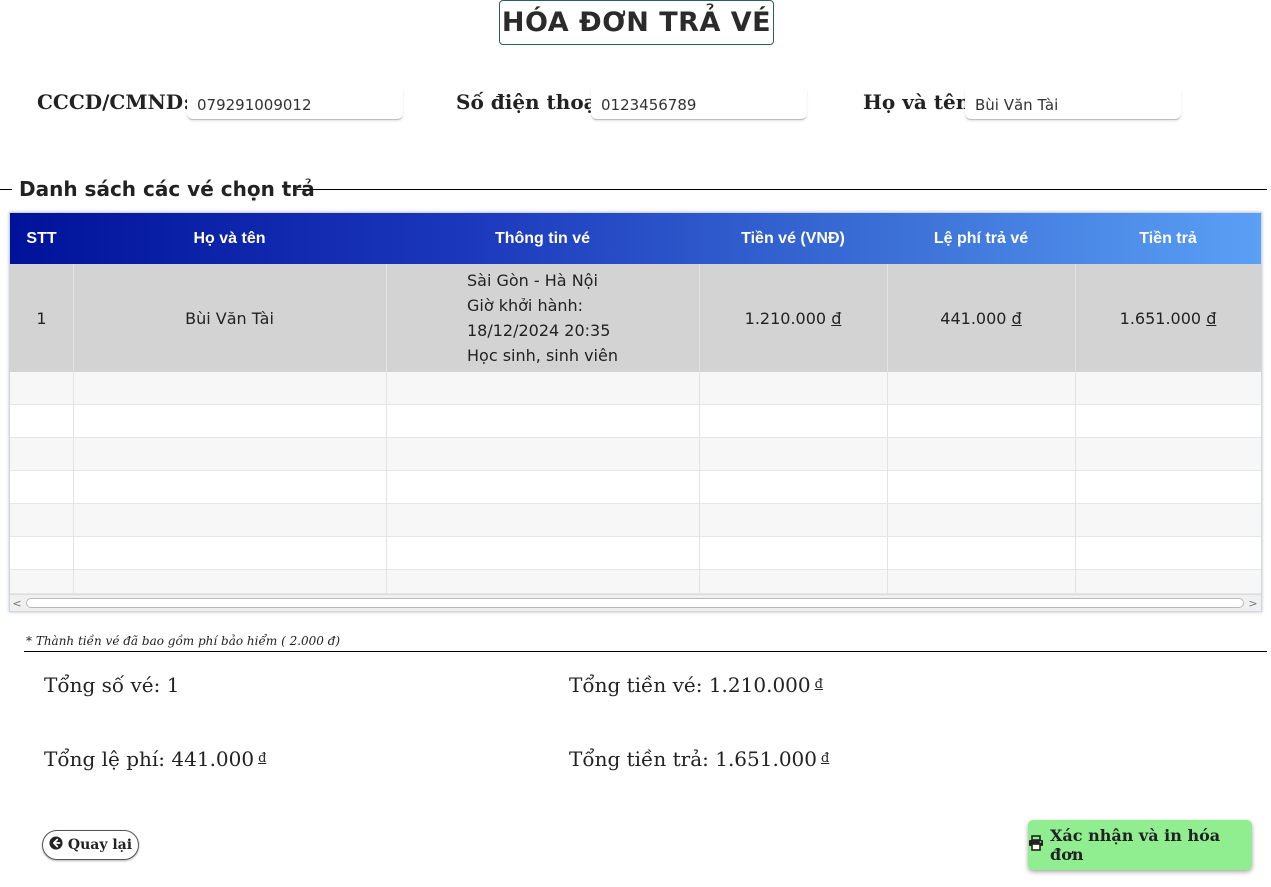  What do you see at coordinates (636, 685) in the screenshot?
I see `total-price-label: Tổng tiền vé:` at bounding box center [636, 685].